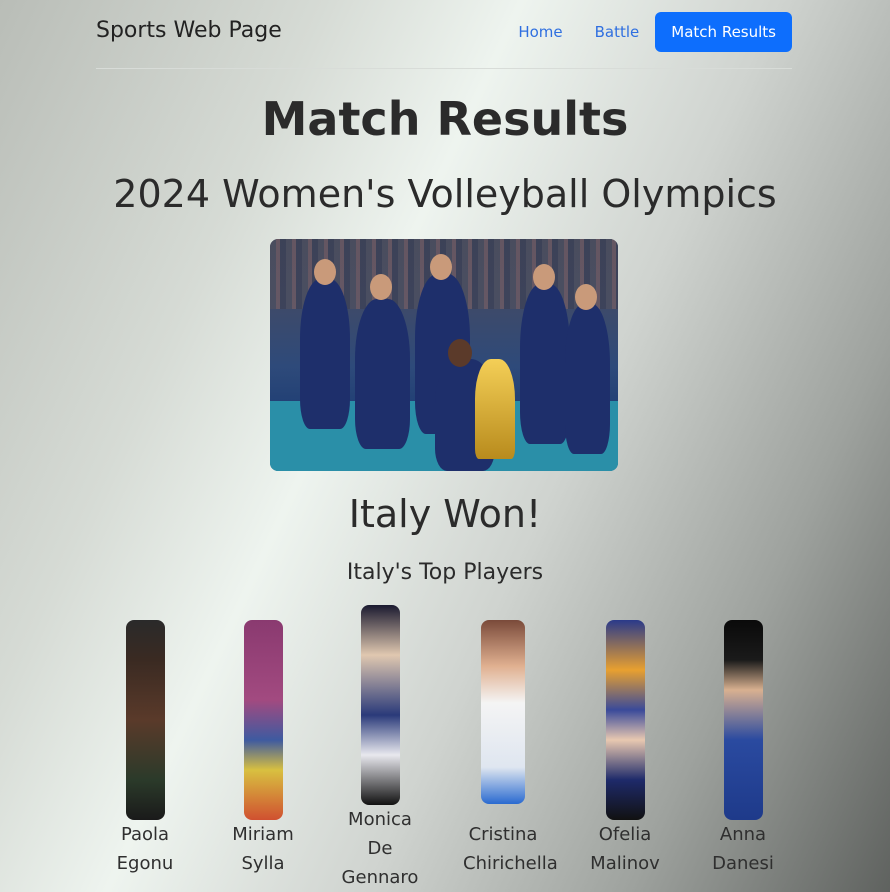 The image size is (890, 892). I want to click on nav-link-home: Home, so click(540, 32).